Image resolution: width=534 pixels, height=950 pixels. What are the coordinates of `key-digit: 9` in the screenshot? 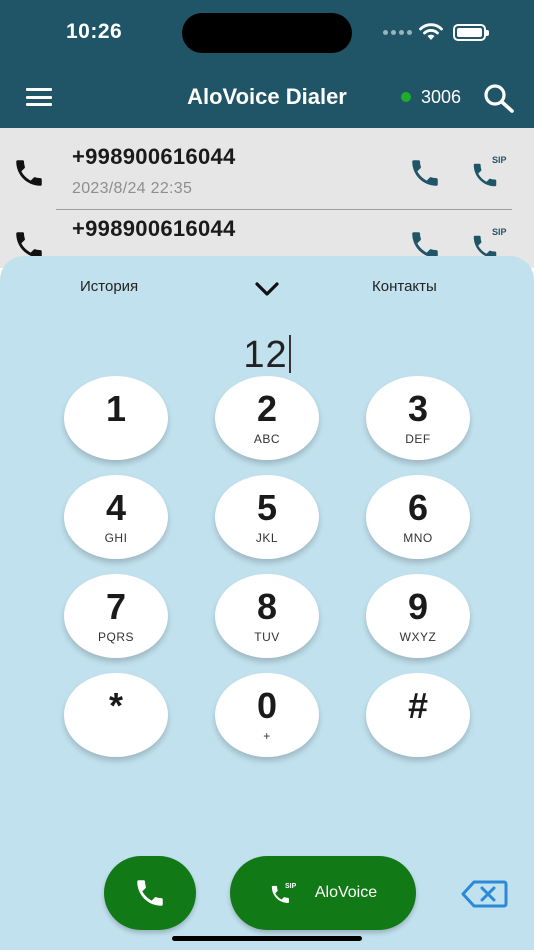 It's located at (418, 606).